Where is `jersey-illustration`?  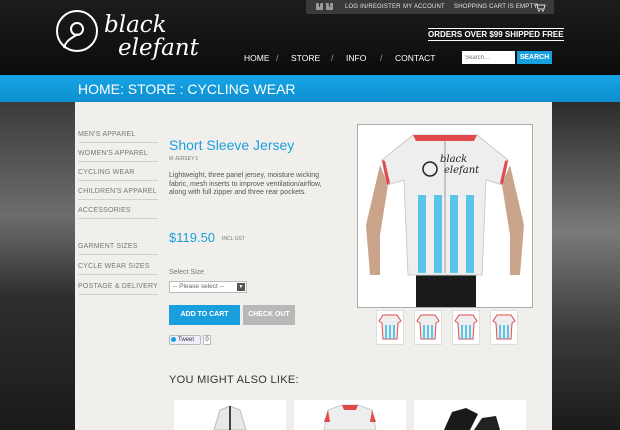
jersey-illustration is located at coordinates (445, 216).